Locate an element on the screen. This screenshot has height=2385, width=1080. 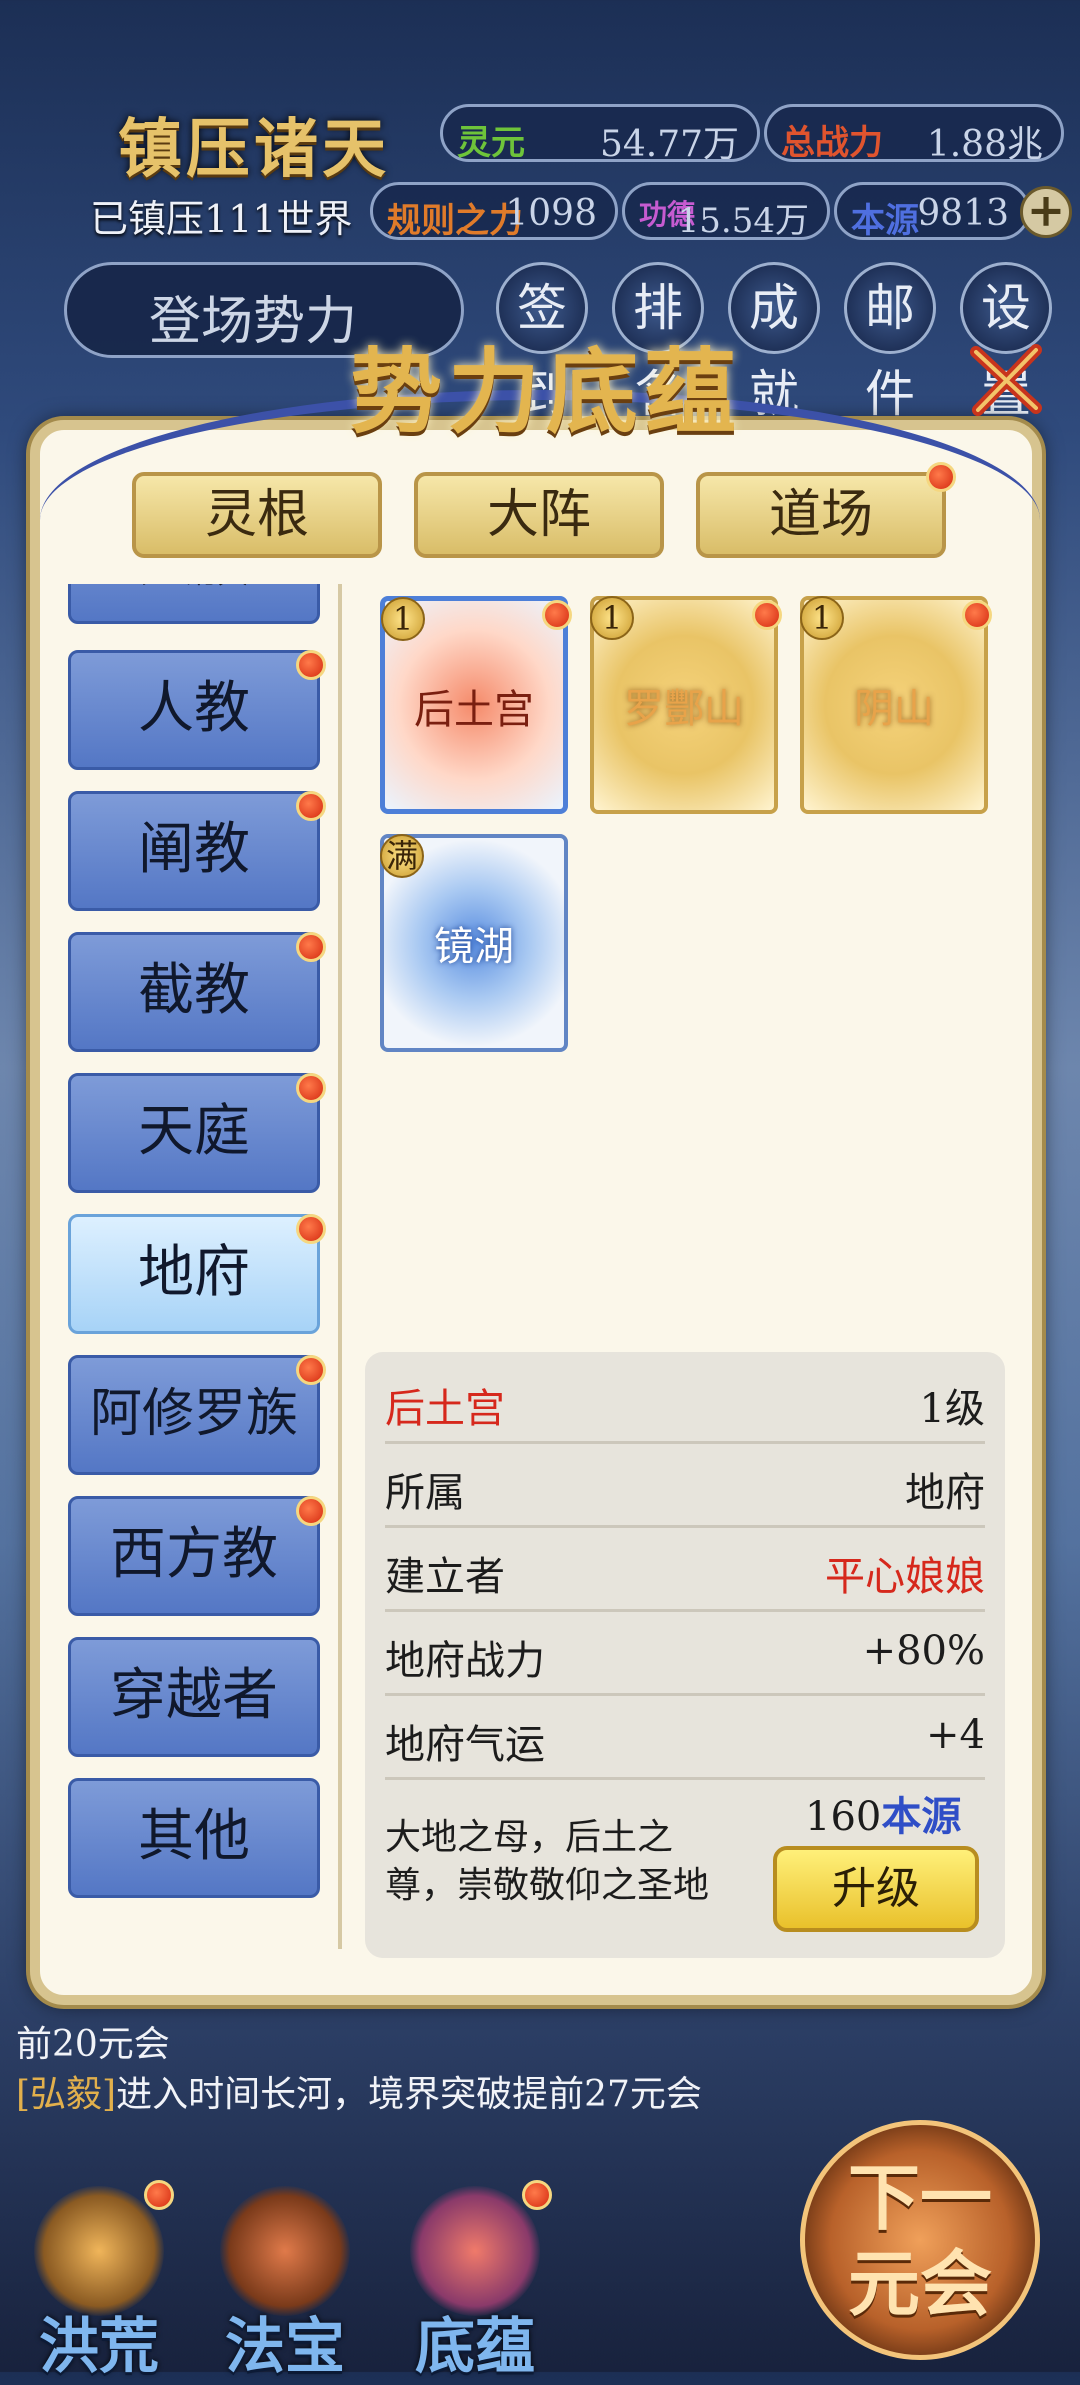
lotus-icon is located at coordinates (475, 2251).